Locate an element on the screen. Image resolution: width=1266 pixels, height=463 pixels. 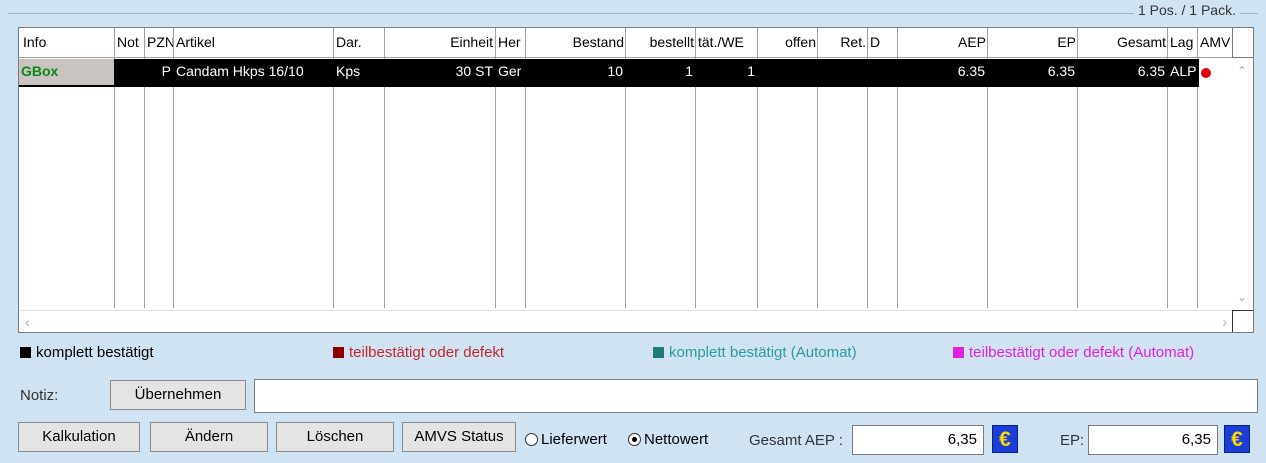
col-header-her: Her is located at coordinates (511, 42).